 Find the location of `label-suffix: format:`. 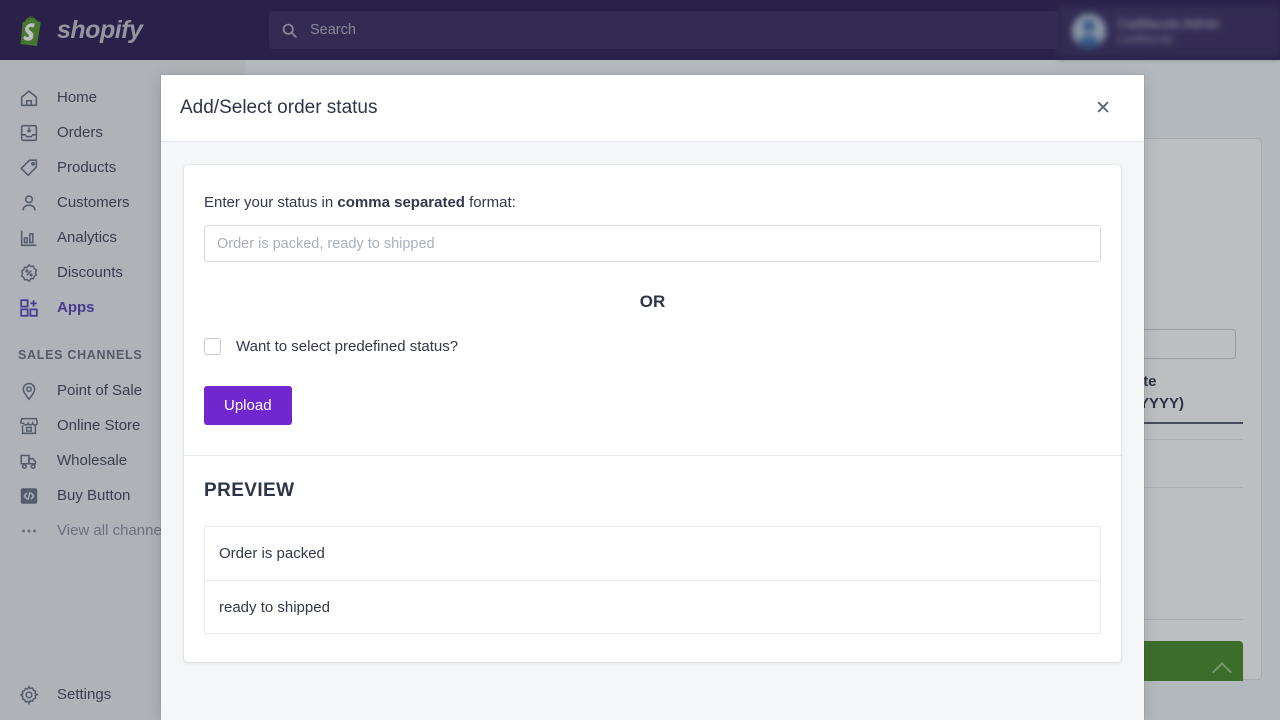

label-suffix: format: is located at coordinates (490, 202).